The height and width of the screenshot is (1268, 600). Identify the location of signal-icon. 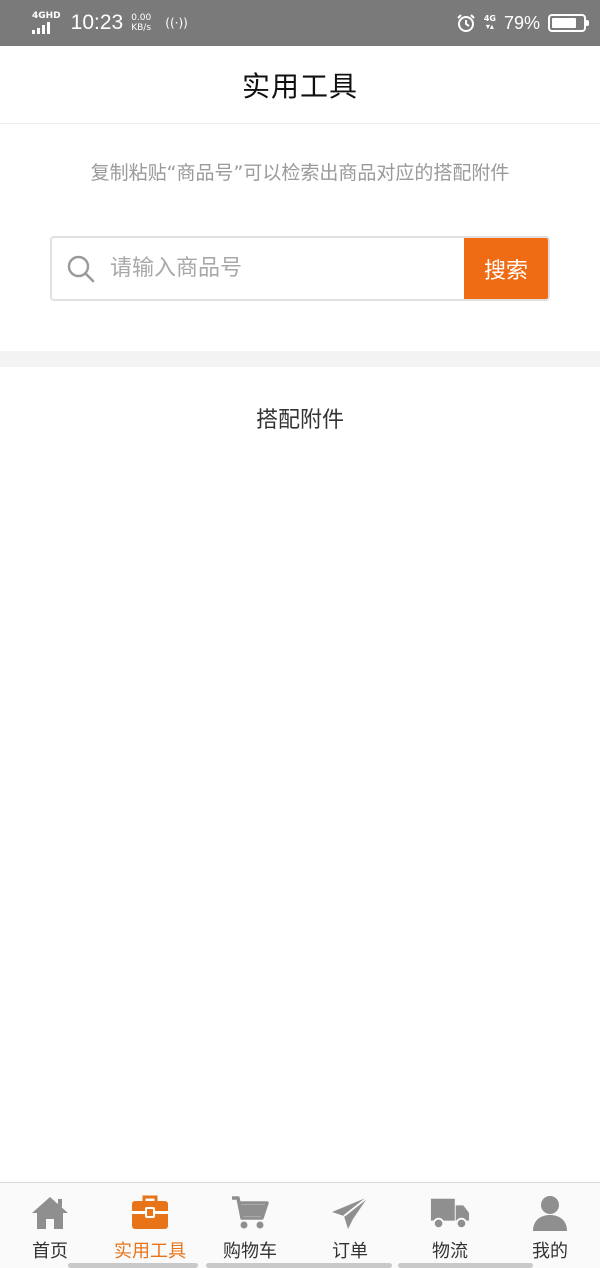
(41, 28).